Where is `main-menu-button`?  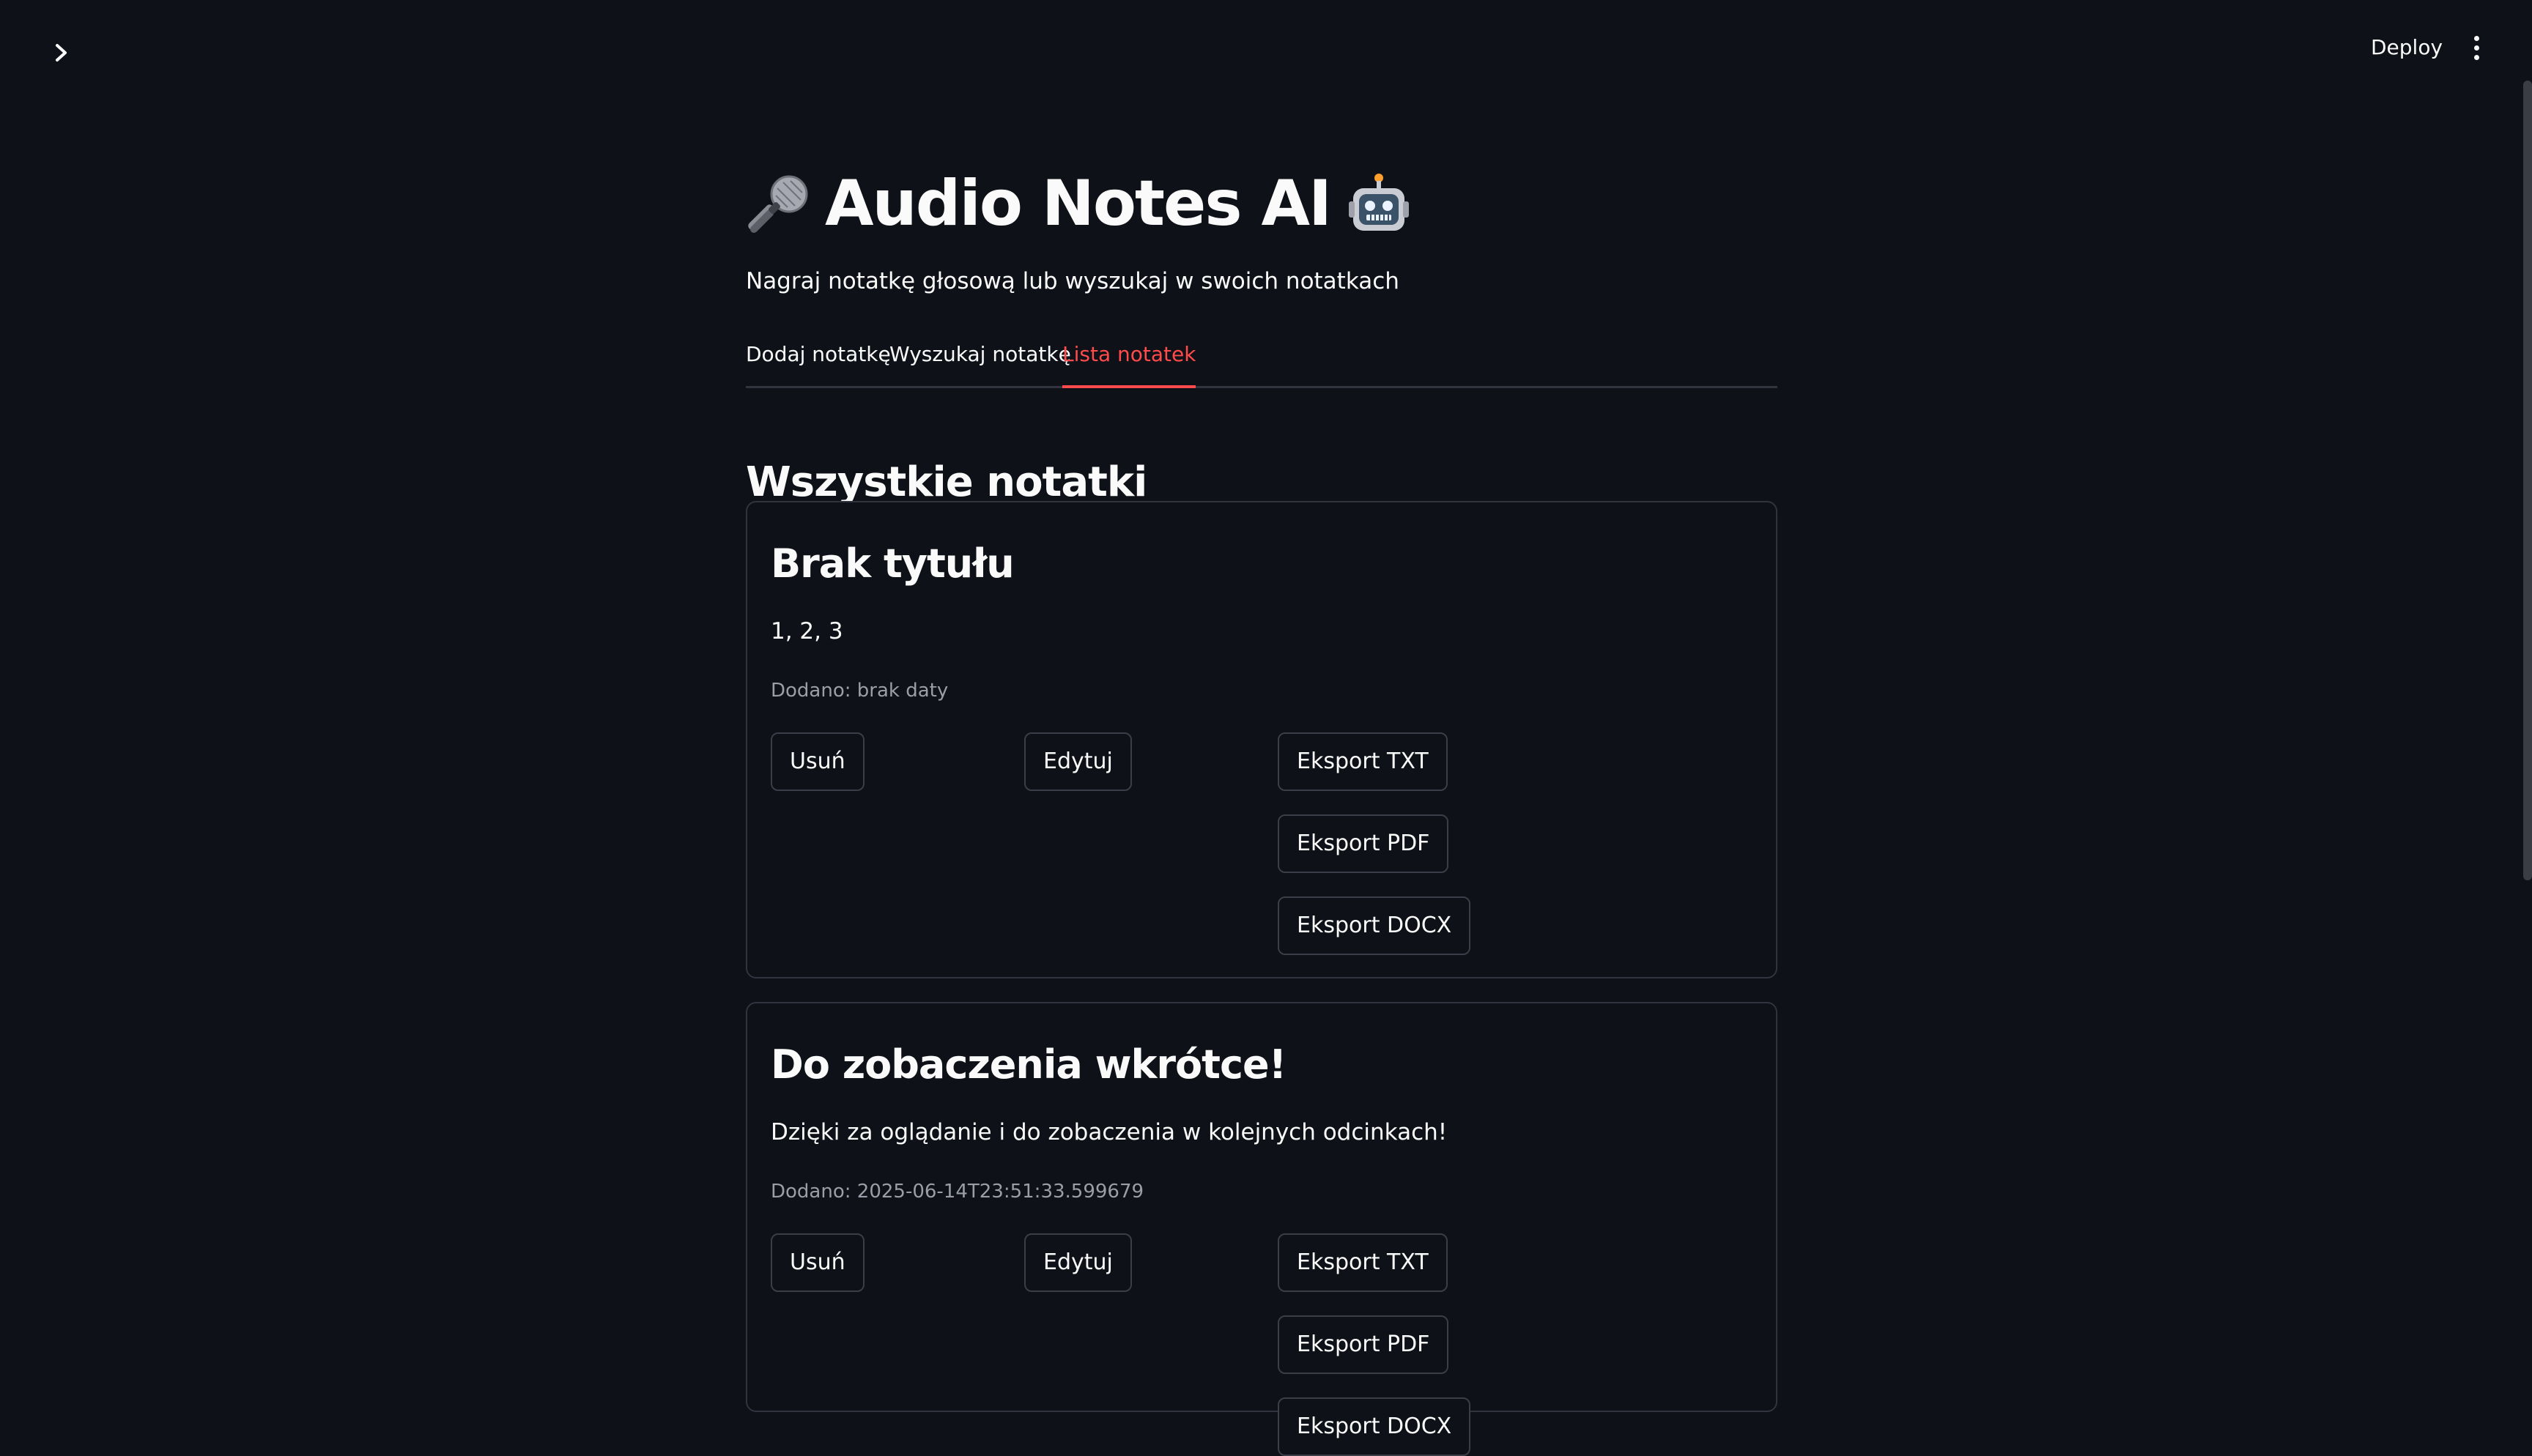 main-menu-button is located at coordinates (2476, 47).